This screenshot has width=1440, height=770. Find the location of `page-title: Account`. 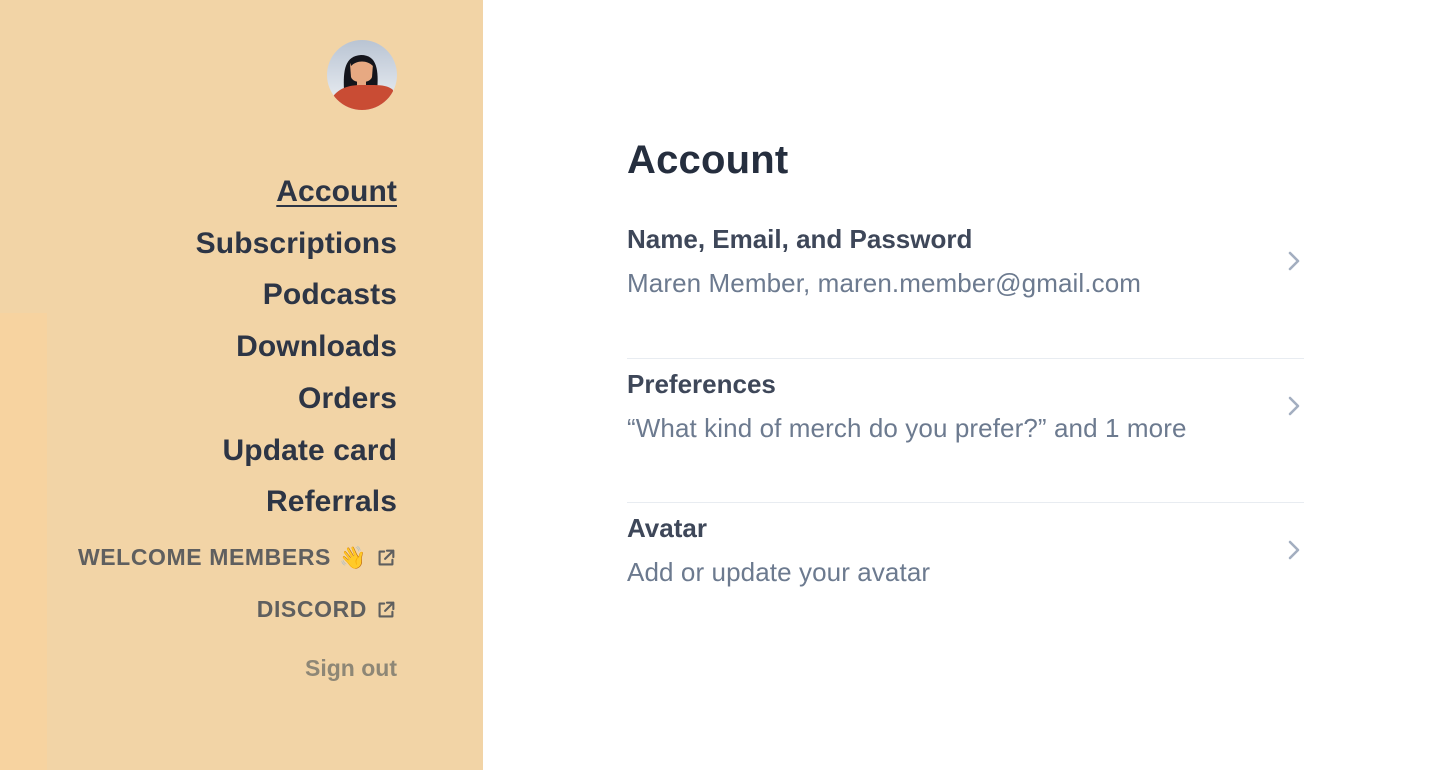

page-title: Account is located at coordinates (708, 160).